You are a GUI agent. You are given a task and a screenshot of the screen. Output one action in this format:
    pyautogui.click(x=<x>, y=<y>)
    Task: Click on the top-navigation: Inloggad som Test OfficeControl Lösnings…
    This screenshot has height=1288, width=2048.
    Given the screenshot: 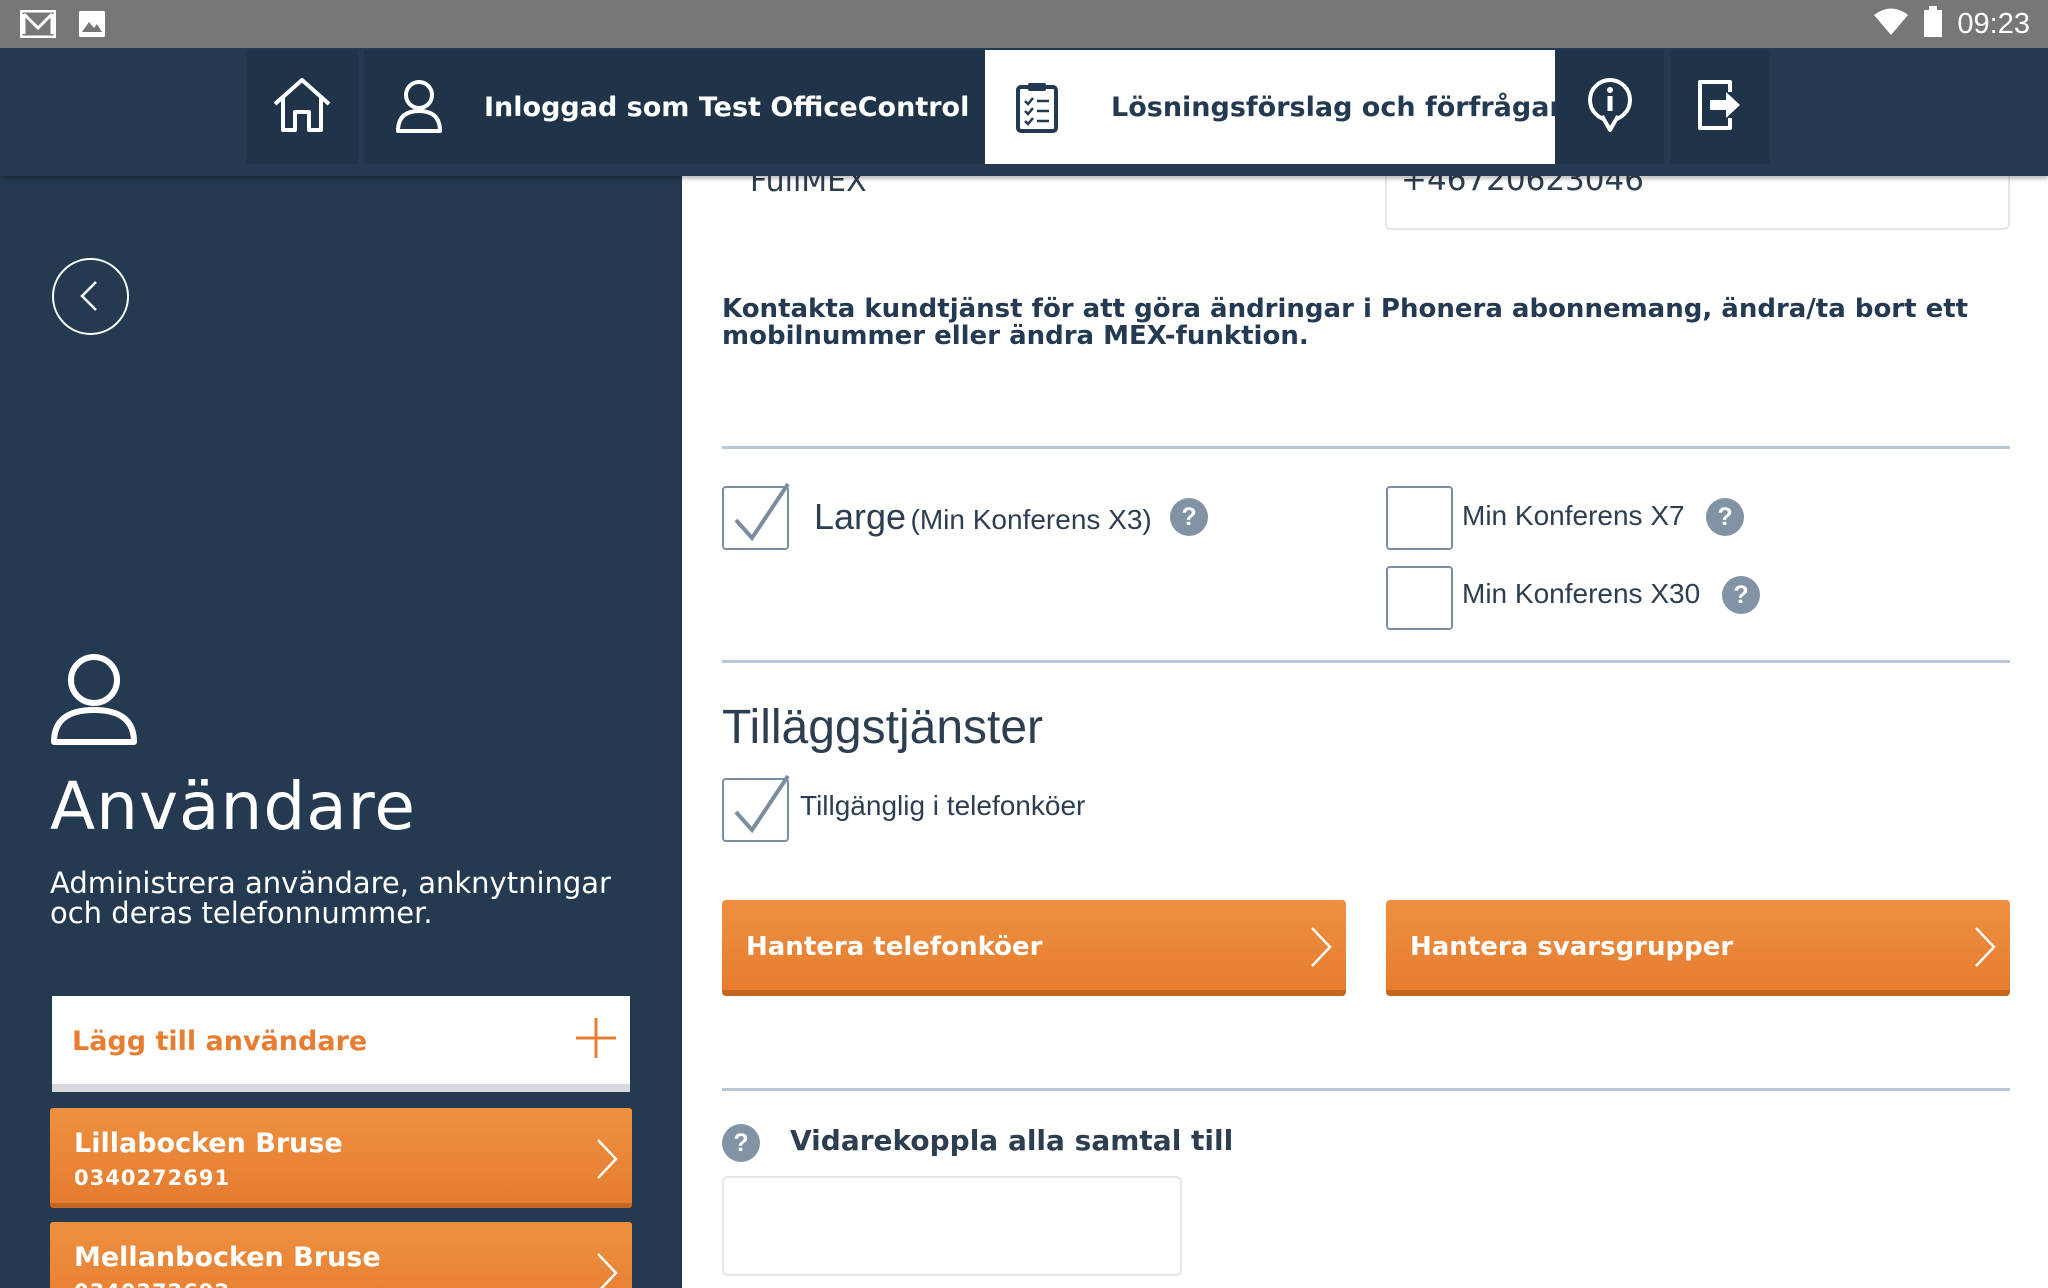 What is the action you would take?
    pyautogui.click(x=1024, y=112)
    